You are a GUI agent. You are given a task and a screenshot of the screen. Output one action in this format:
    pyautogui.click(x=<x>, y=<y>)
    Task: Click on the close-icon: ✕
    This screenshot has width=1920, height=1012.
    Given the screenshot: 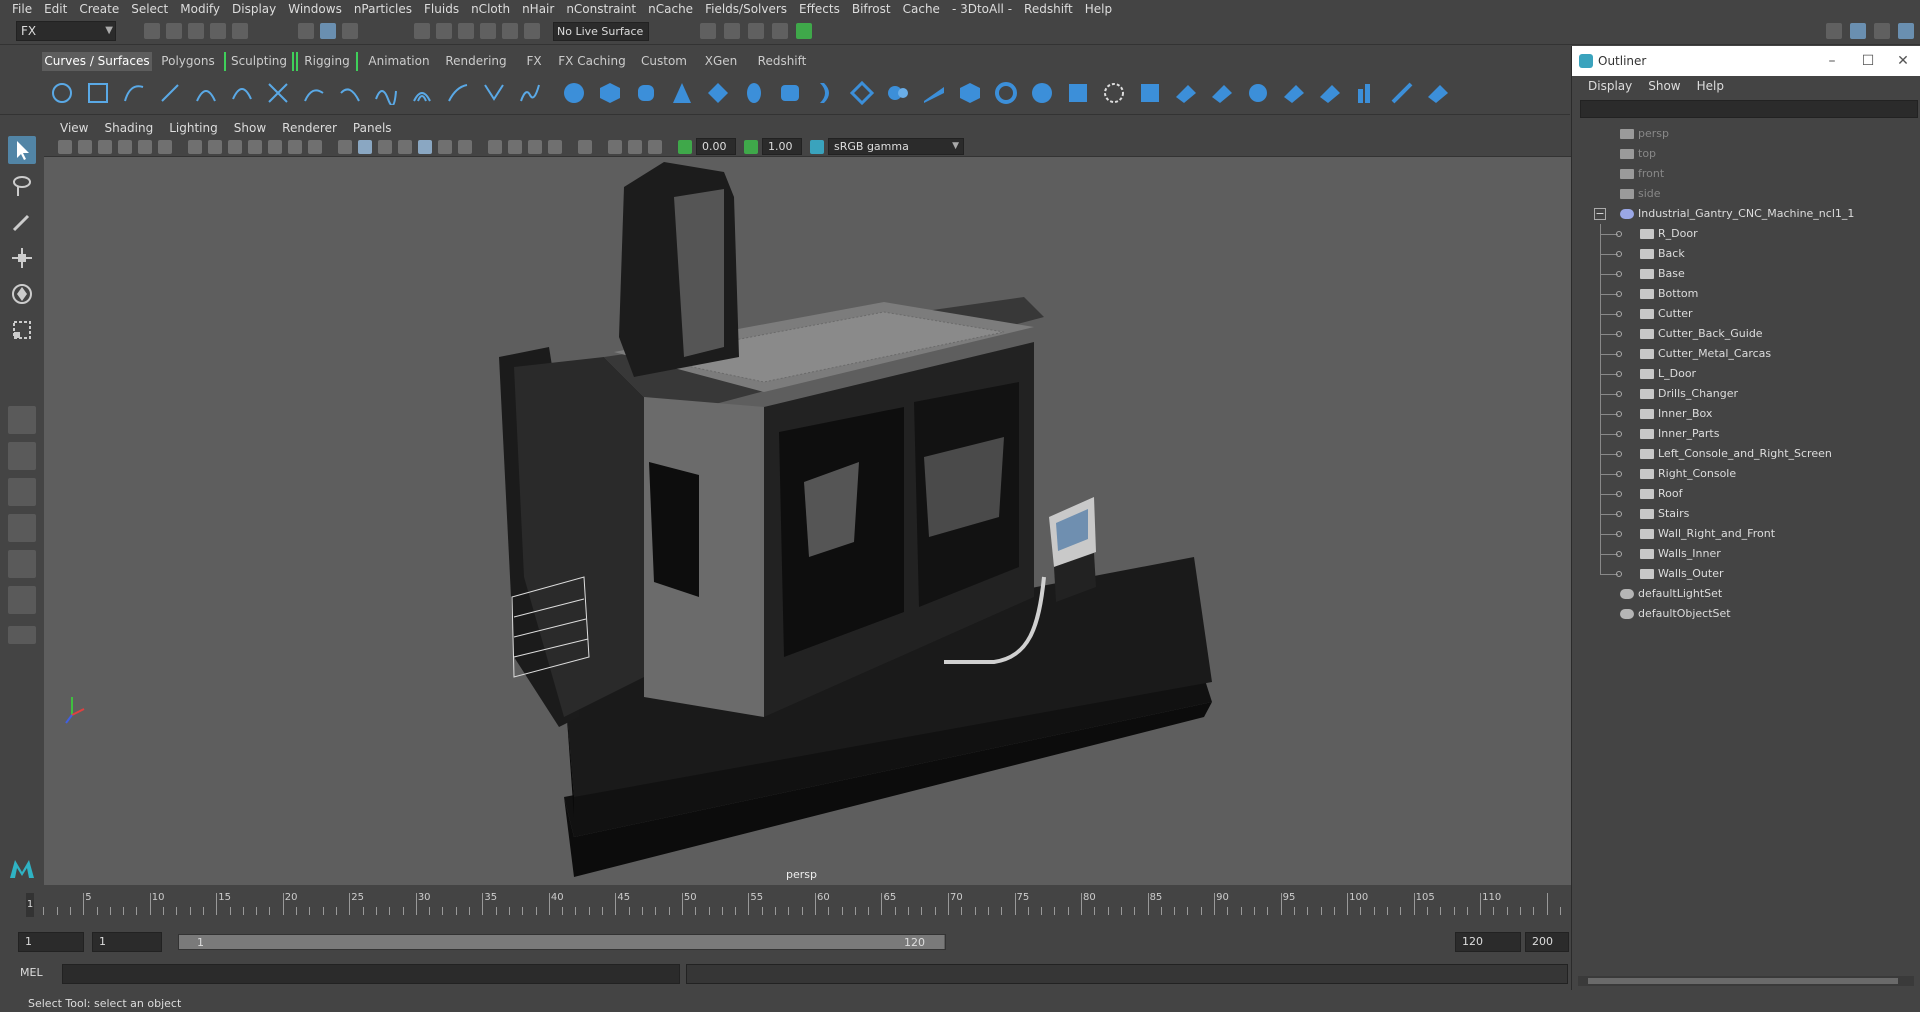 What is the action you would take?
    pyautogui.click(x=1902, y=61)
    